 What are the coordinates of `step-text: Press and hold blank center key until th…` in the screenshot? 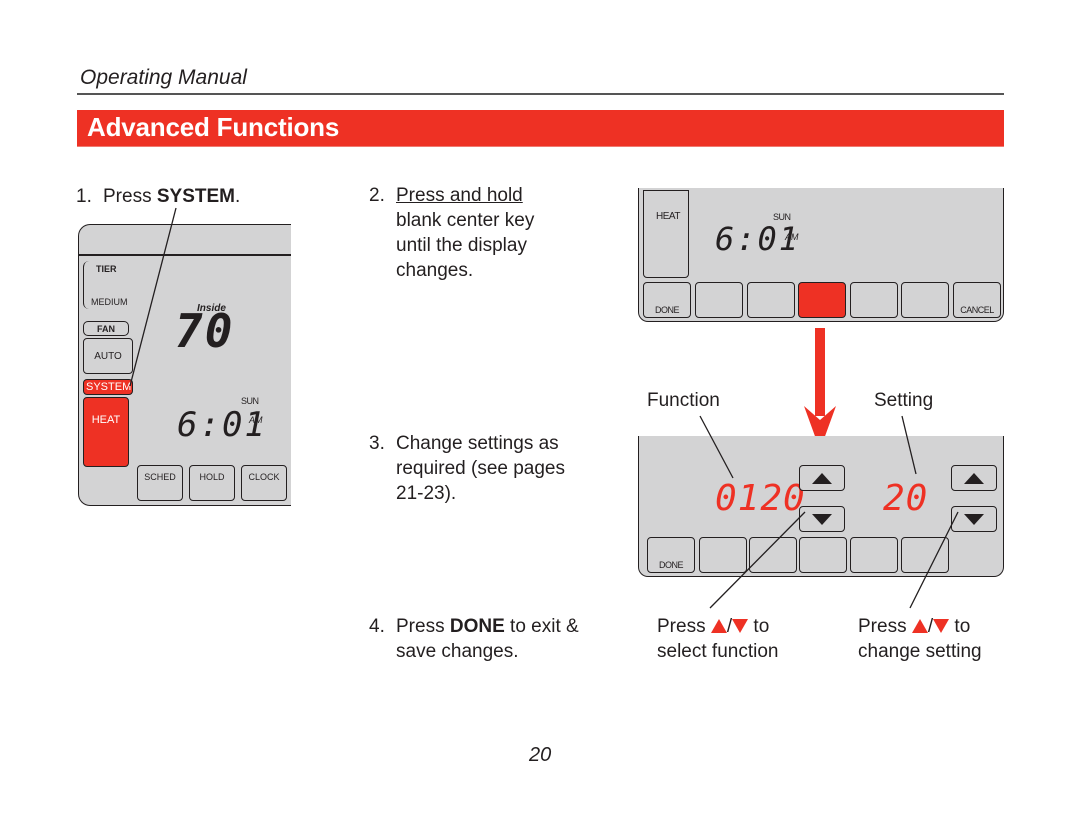 It's located at (465, 233).